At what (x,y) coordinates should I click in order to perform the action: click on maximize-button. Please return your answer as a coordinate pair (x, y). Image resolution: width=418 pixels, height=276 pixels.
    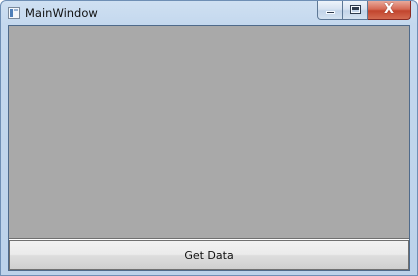
    Looking at the image, I should click on (355, 10).